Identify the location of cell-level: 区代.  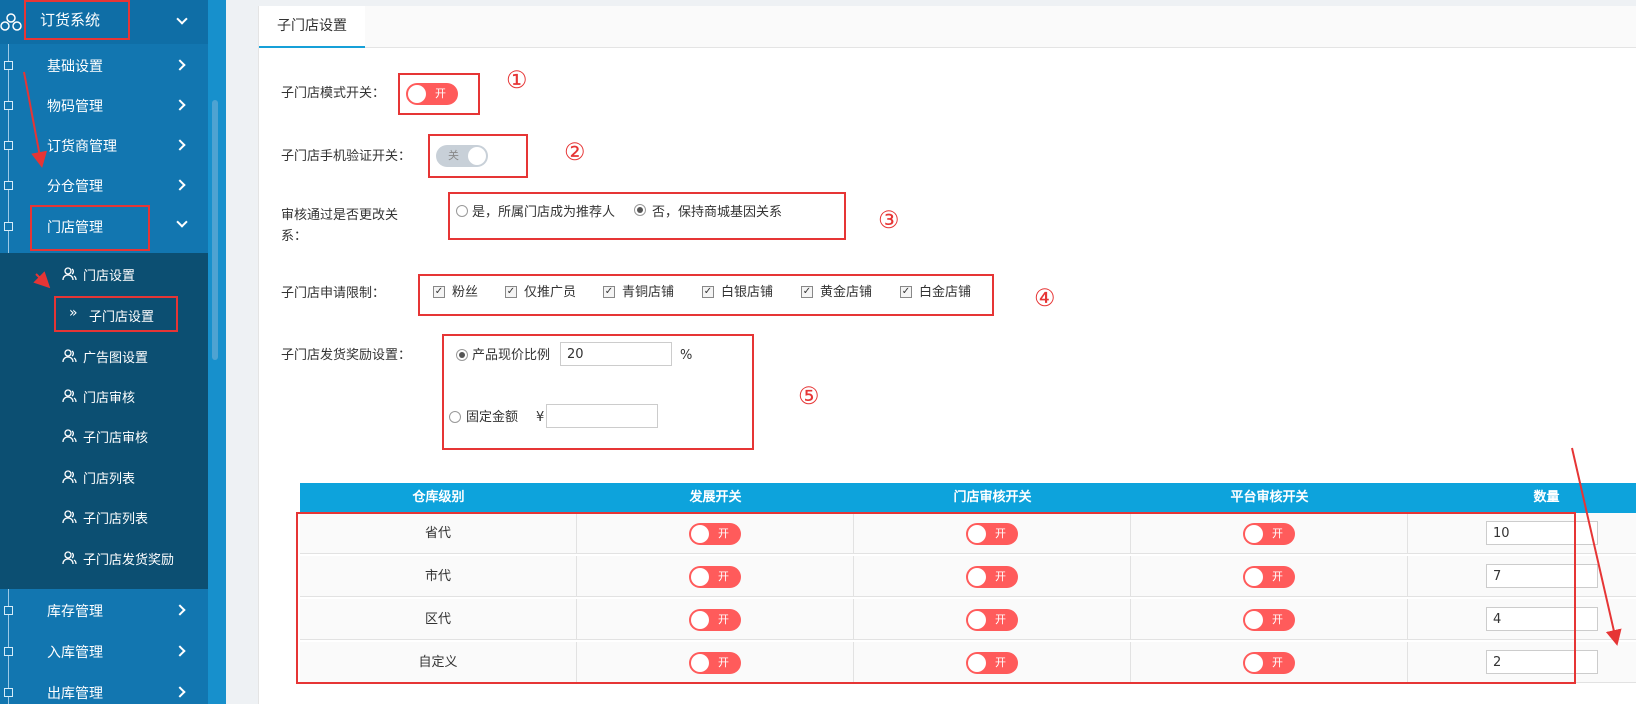
(438, 619).